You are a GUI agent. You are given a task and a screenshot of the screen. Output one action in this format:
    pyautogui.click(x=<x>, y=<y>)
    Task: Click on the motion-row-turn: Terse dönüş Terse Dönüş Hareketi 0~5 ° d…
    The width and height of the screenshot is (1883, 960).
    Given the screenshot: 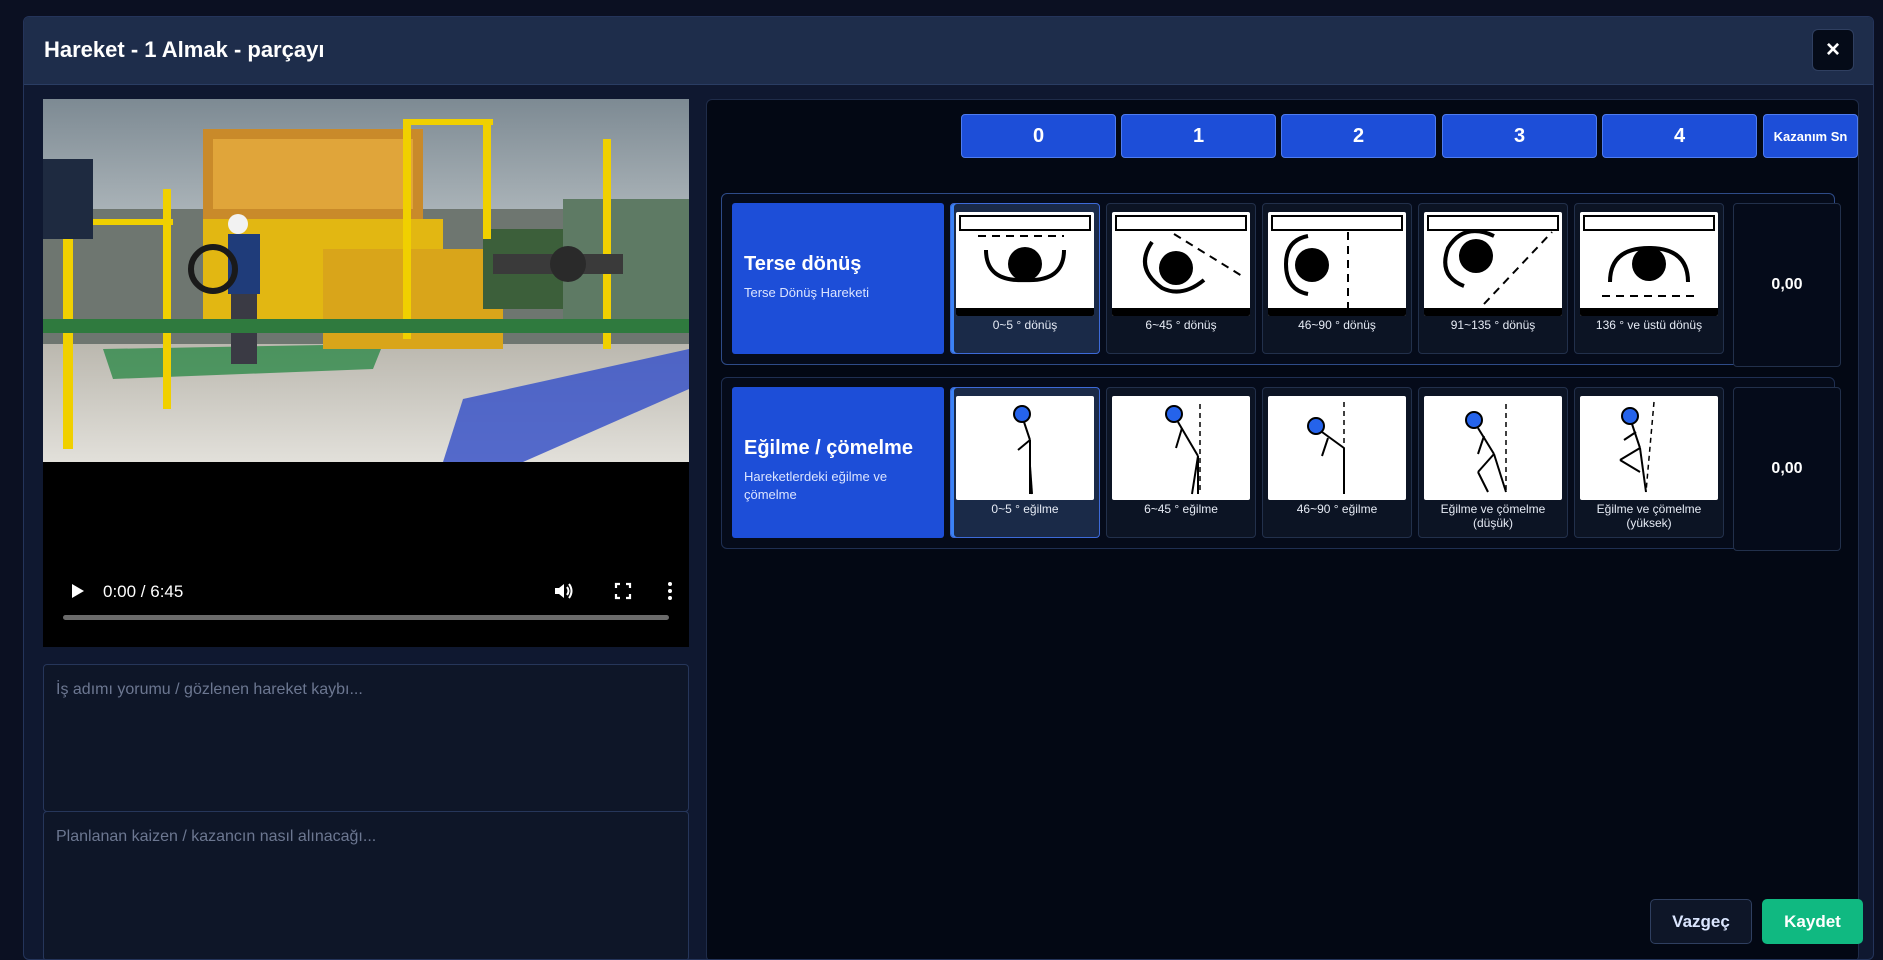 What is the action you would take?
    pyautogui.click(x=1281, y=280)
    